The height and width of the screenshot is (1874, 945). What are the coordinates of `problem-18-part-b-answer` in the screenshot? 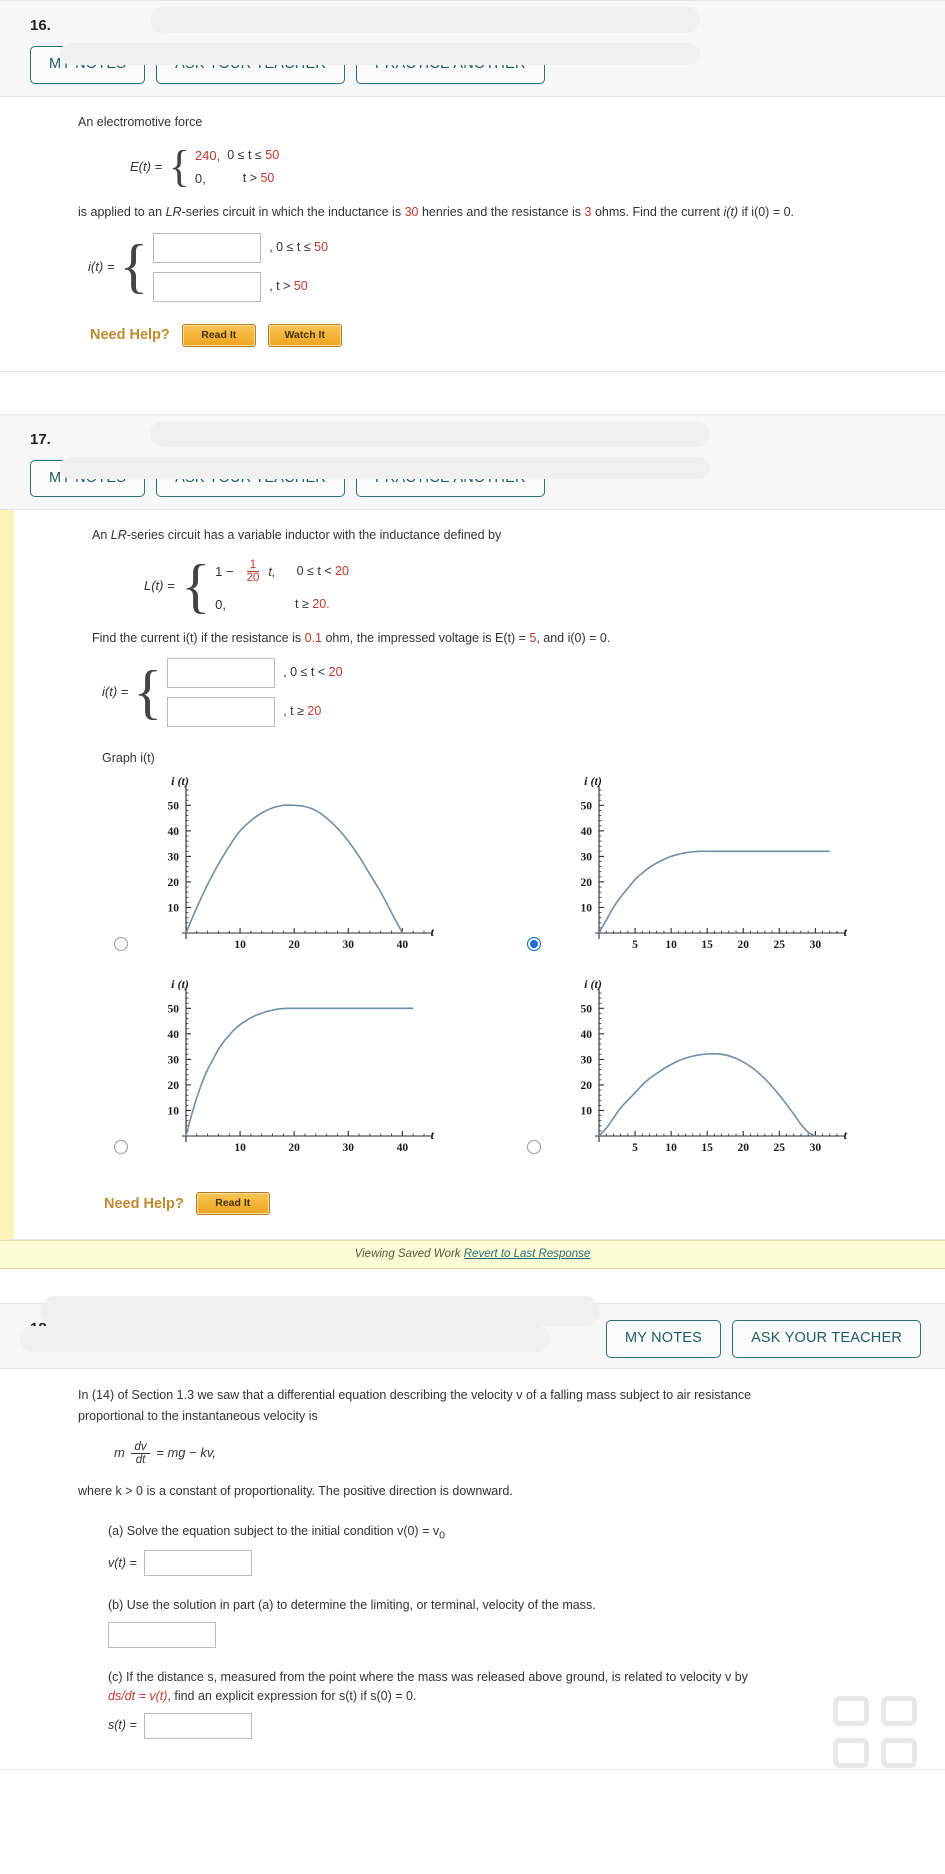 It's located at (436, 1634).